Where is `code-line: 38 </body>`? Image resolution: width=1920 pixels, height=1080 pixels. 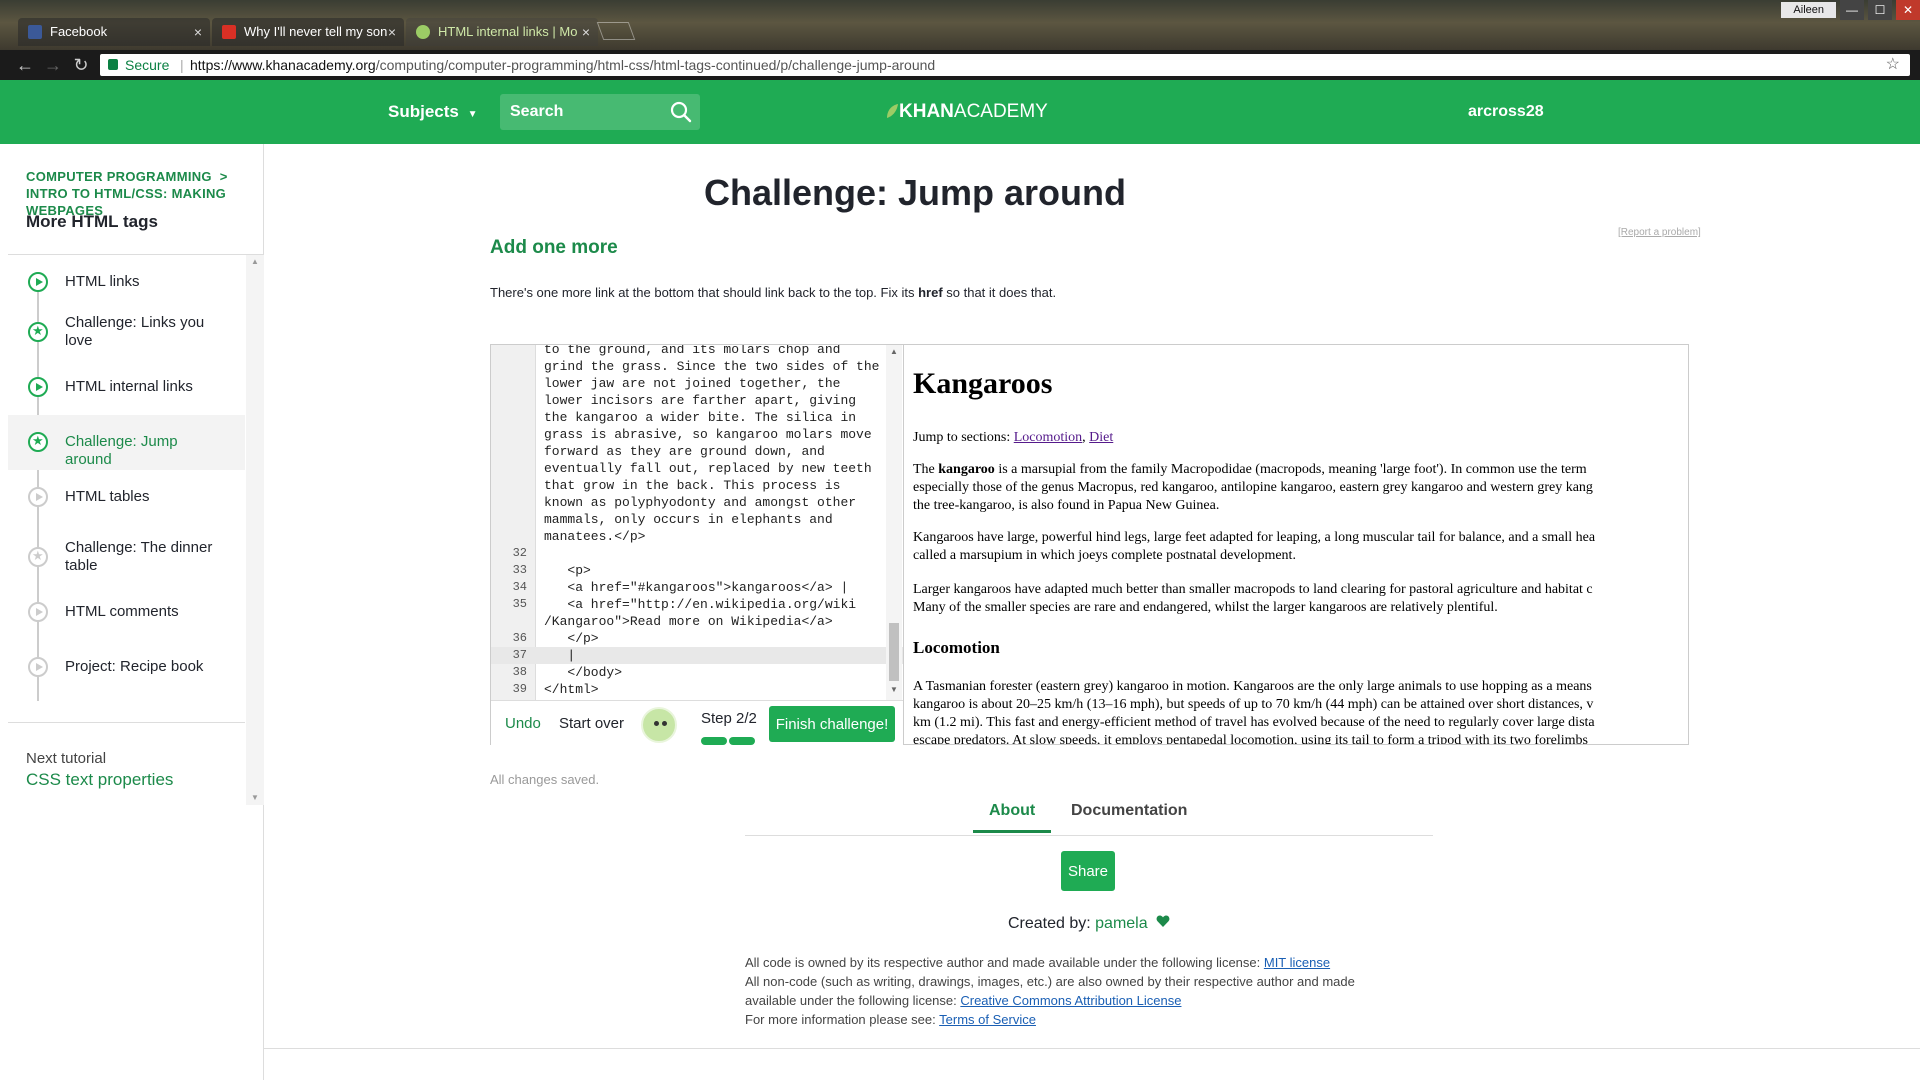
code-line: 38 </body> is located at coordinates (697, 672).